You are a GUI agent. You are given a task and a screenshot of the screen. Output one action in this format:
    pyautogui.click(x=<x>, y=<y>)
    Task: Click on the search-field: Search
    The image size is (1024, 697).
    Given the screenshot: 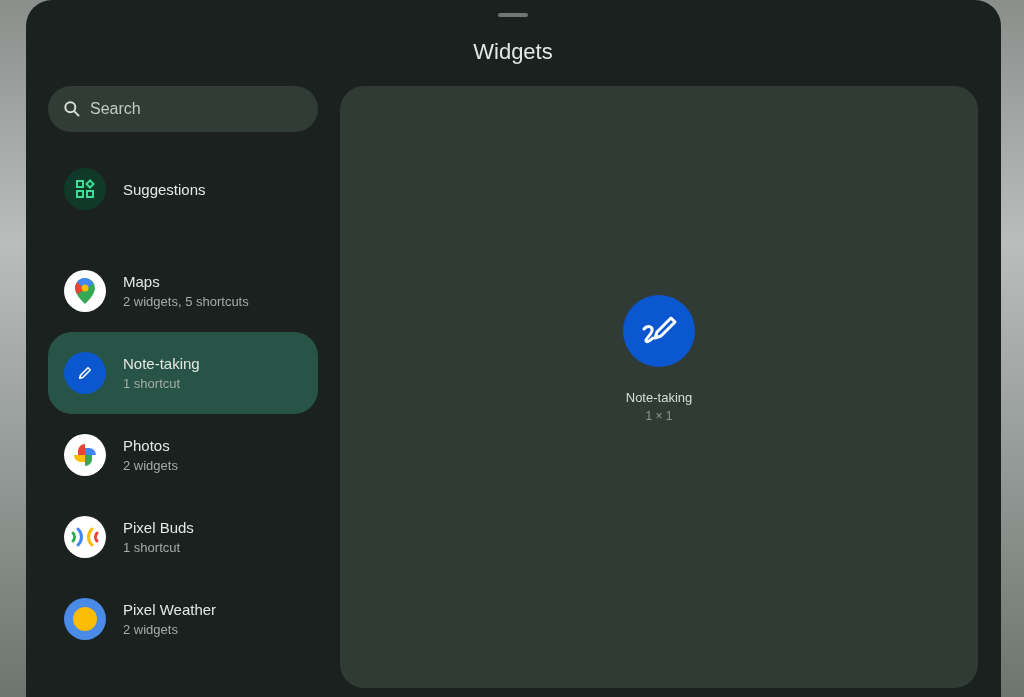 What is the action you would take?
    pyautogui.click(x=183, y=109)
    